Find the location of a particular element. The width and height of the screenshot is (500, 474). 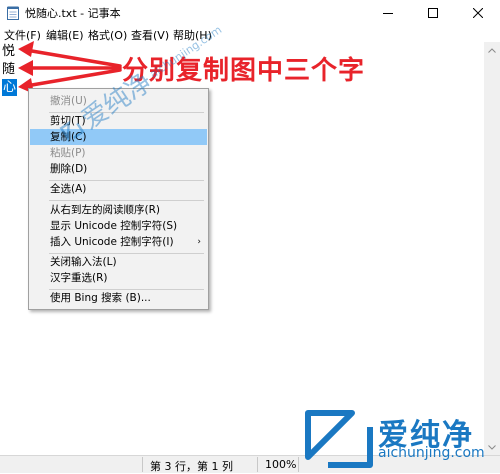

maximize-button is located at coordinates (432, 12).